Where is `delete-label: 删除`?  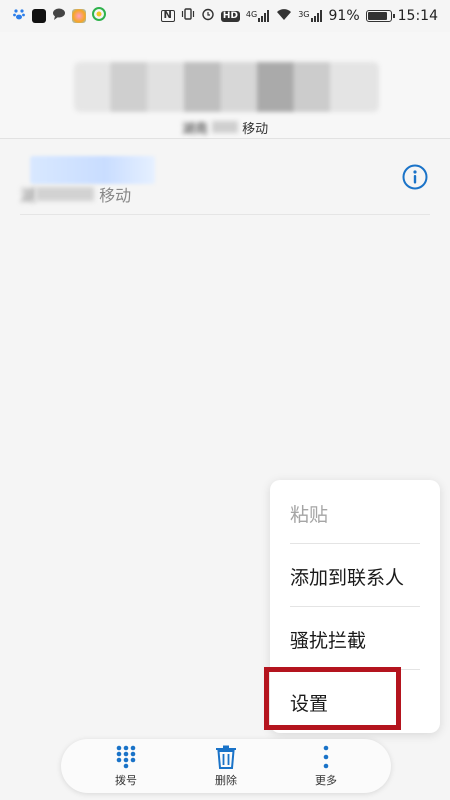
delete-label: 删除 is located at coordinates (226, 780).